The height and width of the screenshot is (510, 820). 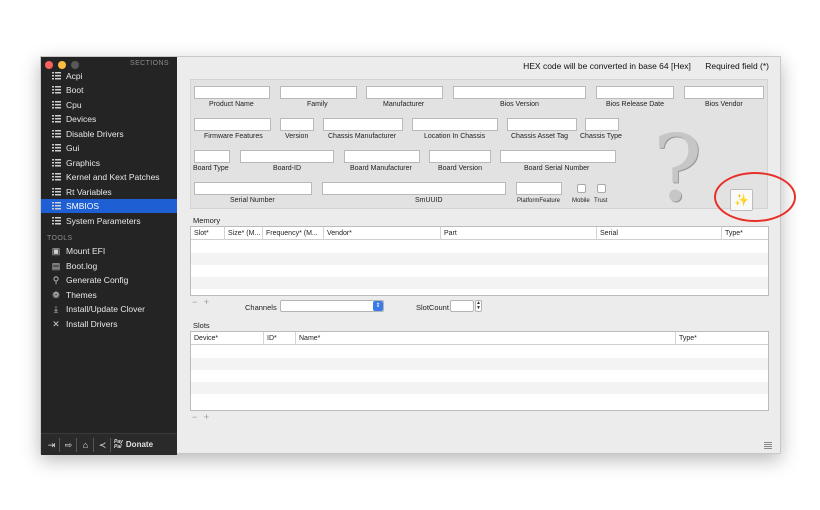 What do you see at coordinates (429, 200) in the screenshot?
I see `smuuid-label: SmUUID` at bounding box center [429, 200].